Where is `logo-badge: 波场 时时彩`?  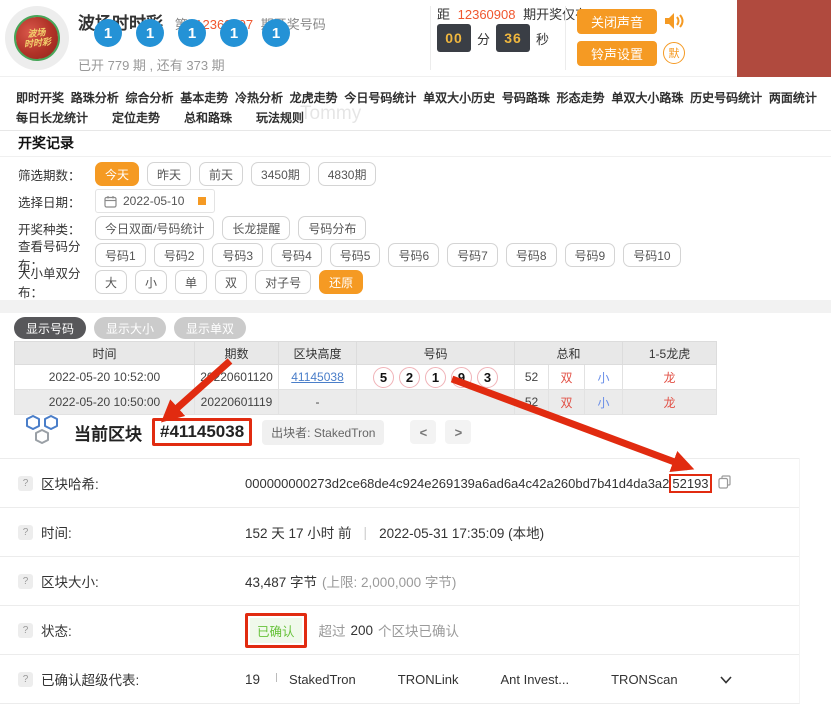 logo-badge: 波场 时时彩 is located at coordinates (37, 38).